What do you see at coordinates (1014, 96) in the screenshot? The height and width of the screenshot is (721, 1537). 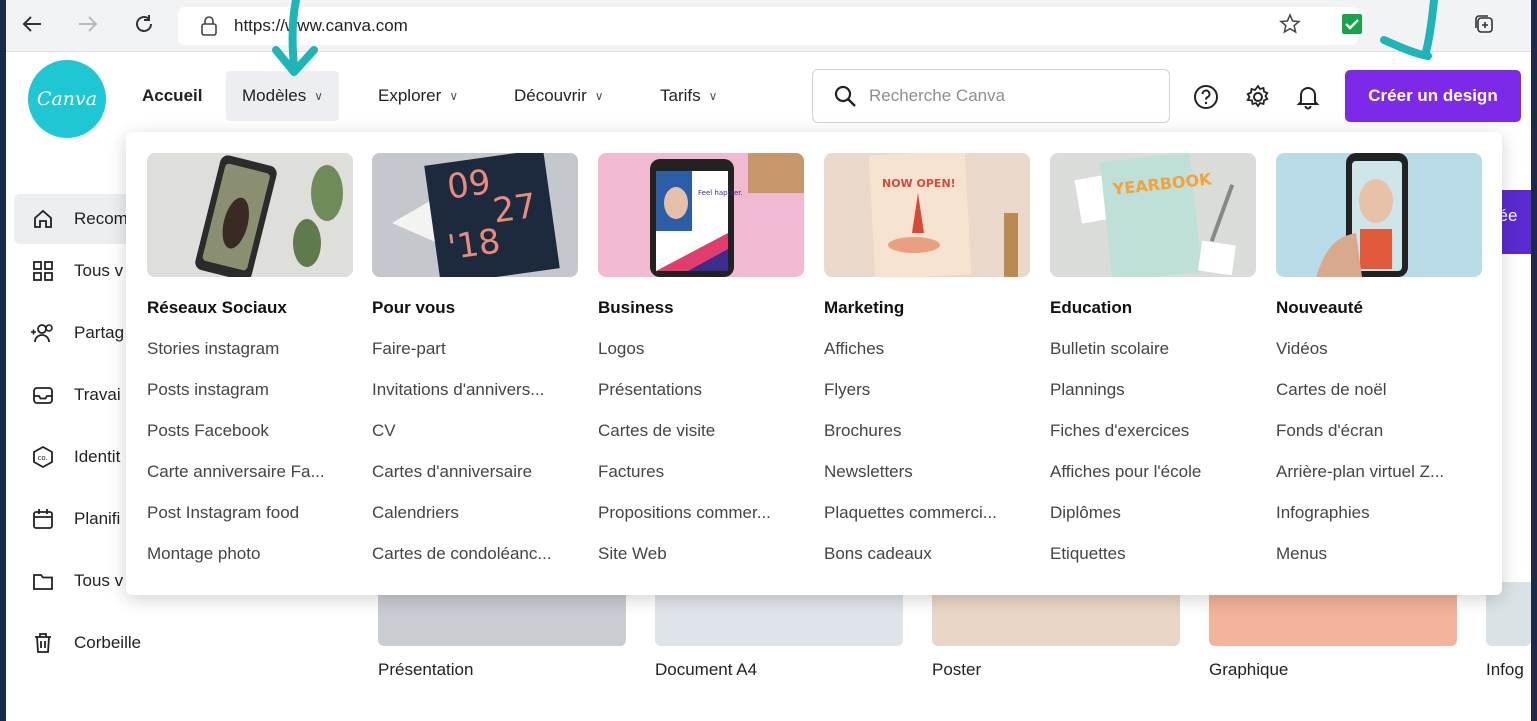 I see `search-input` at bounding box center [1014, 96].